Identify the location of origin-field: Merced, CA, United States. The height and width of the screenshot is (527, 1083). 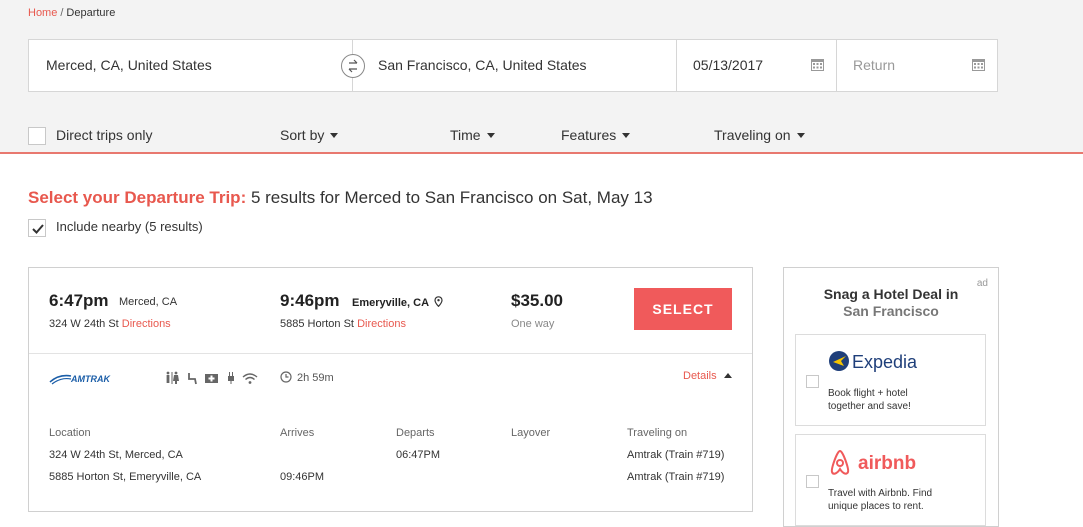
(191, 65).